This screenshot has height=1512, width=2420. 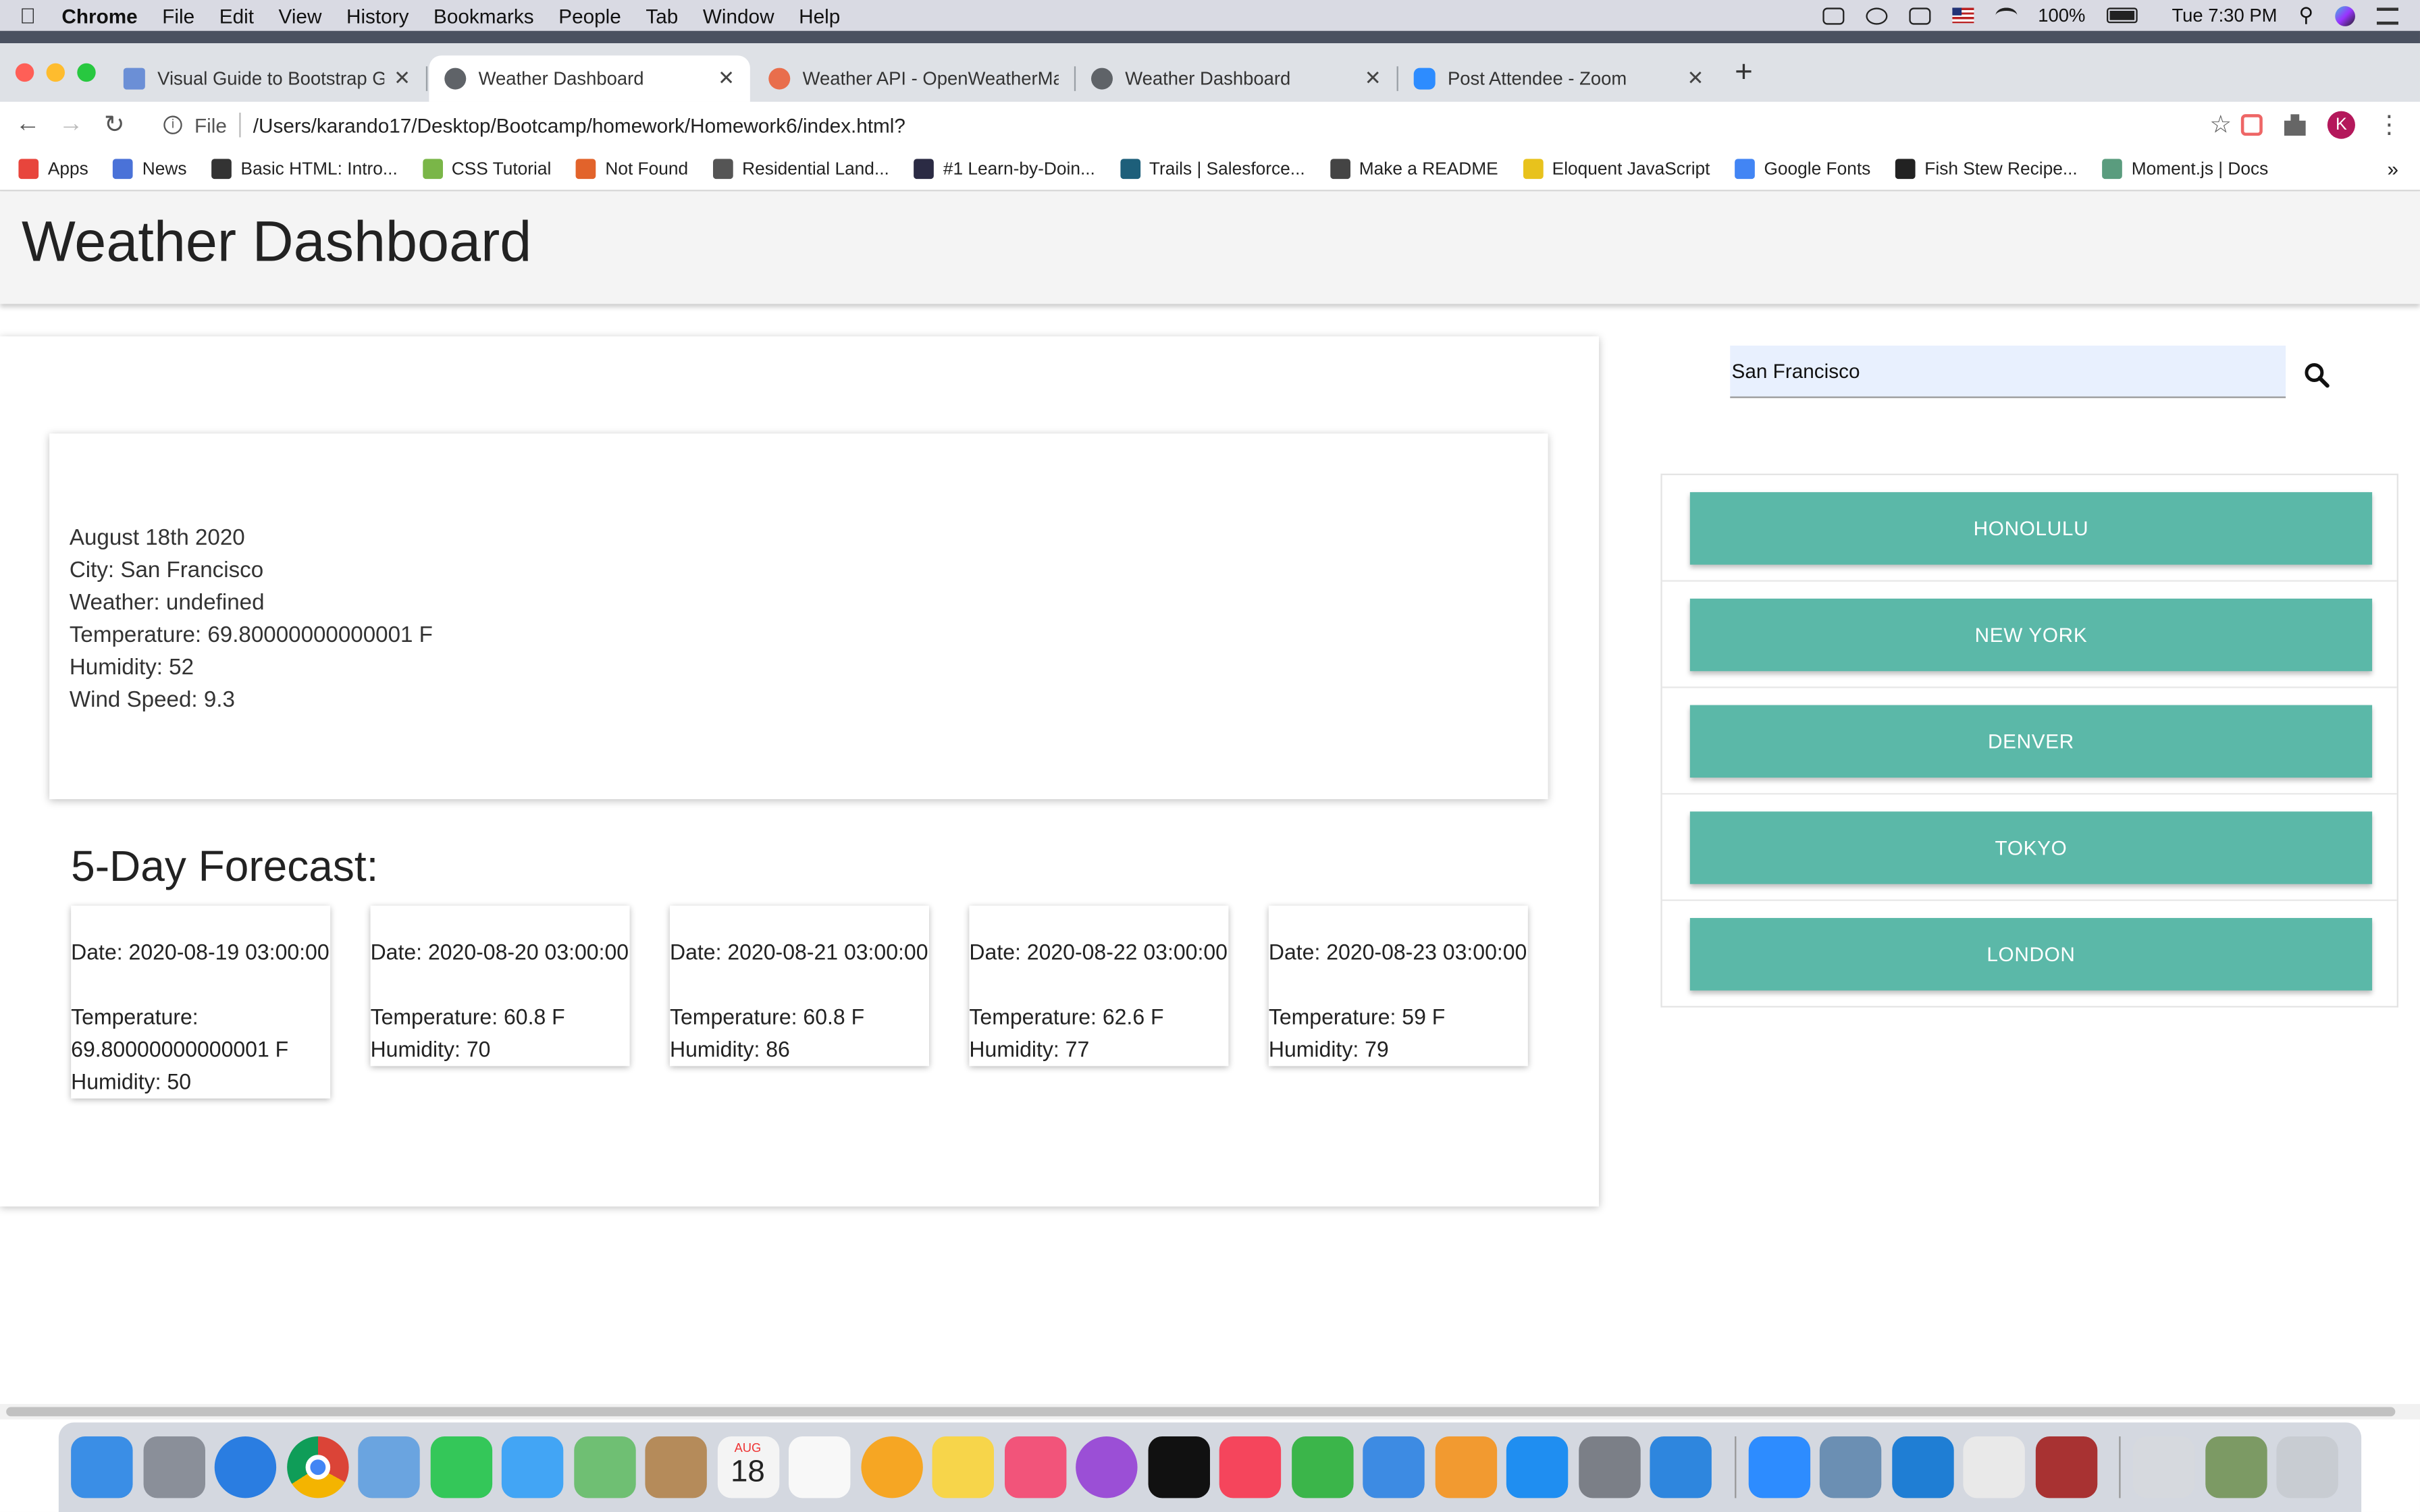 I want to click on photos-icon, so click(x=891, y=1467).